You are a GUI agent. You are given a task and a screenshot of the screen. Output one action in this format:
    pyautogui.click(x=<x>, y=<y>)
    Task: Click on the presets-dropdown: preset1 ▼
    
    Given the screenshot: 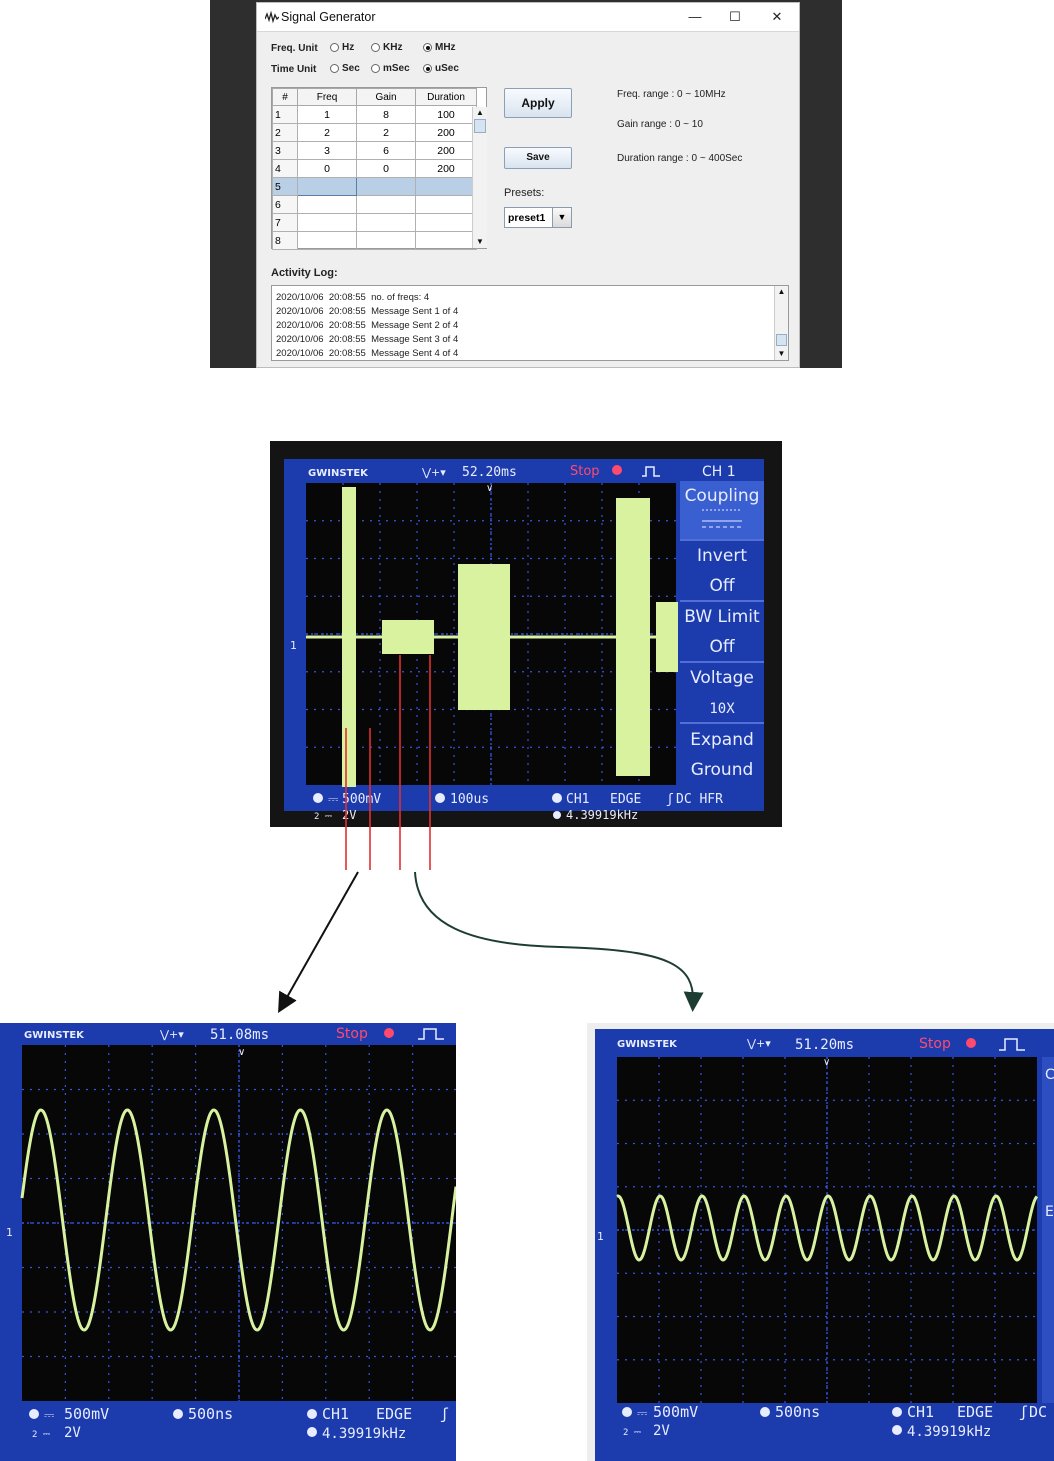 What is the action you would take?
    pyautogui.click(x=538, y=217)
    